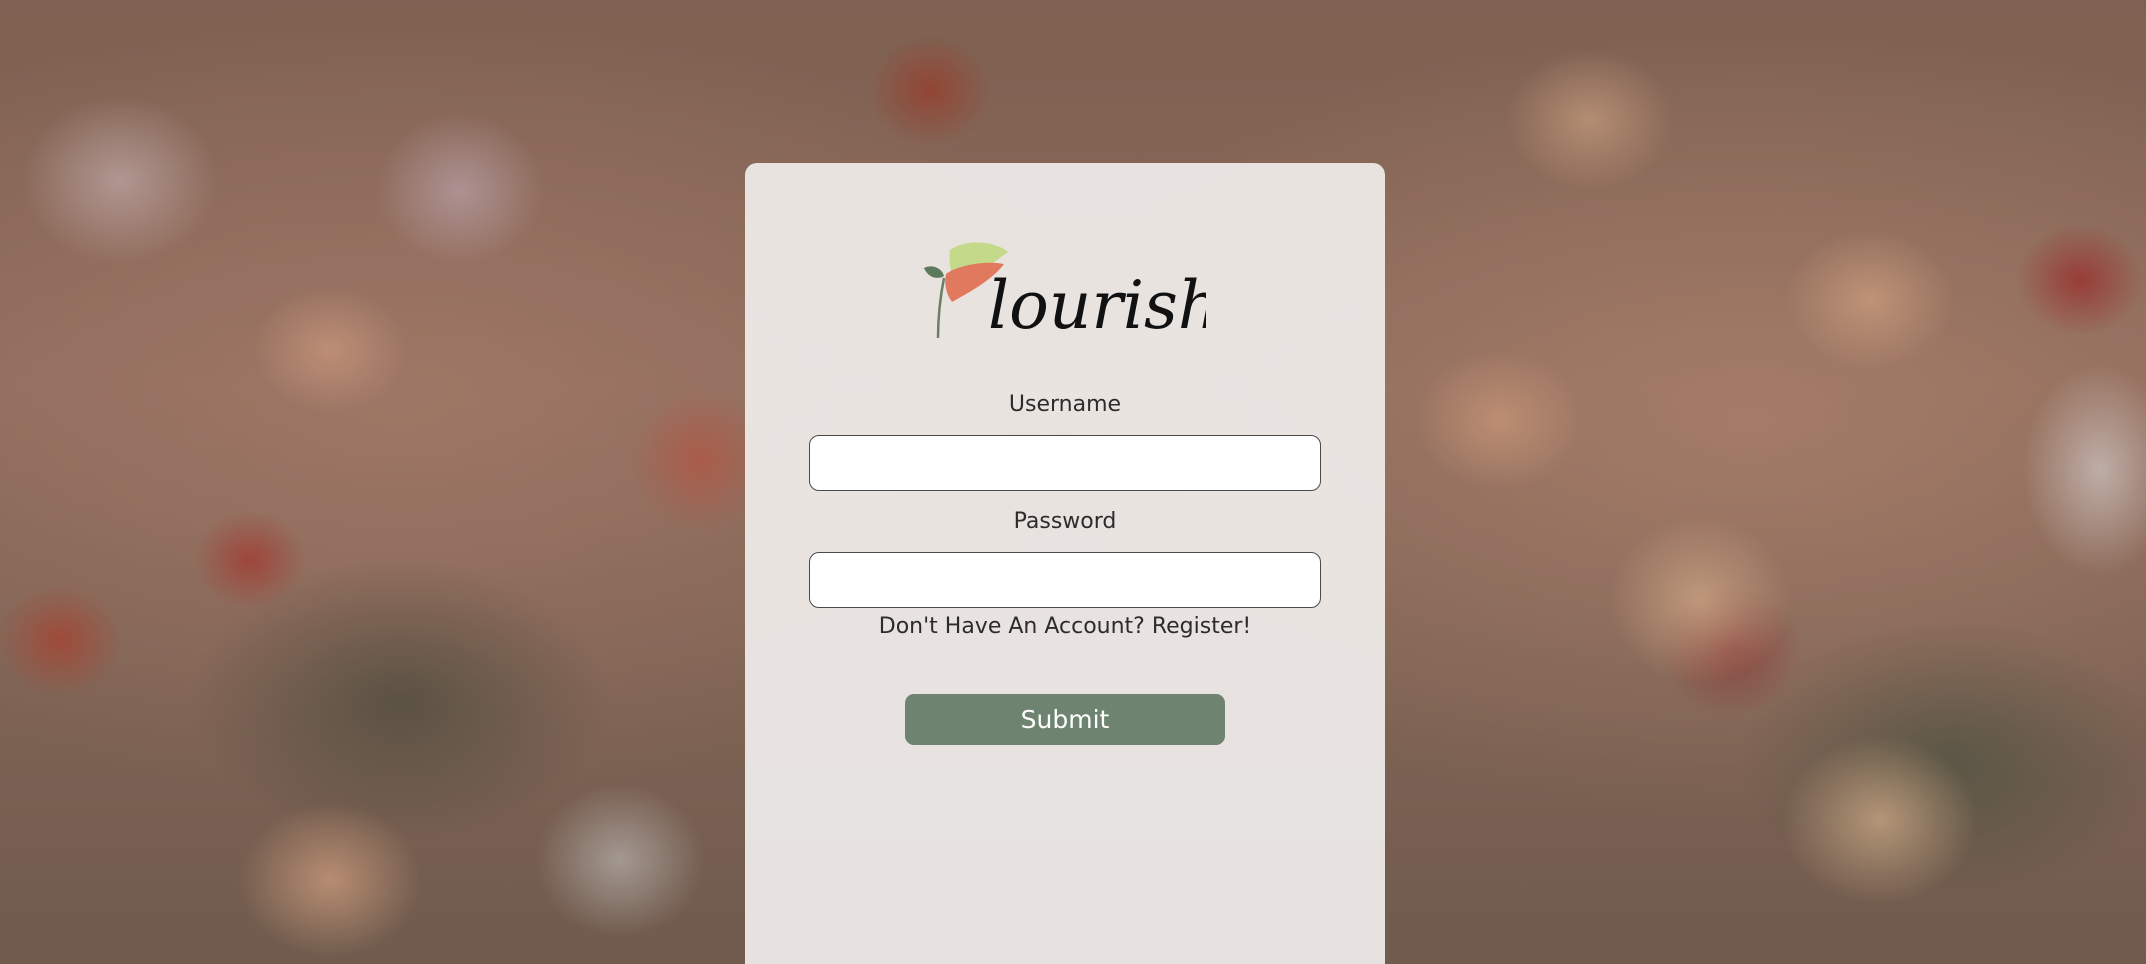 This screenshot has height=964, width=2146. Describe the element at coordinates (1097, 304) in the screenshot. I see `logo-wordmark: lourish` at that location.